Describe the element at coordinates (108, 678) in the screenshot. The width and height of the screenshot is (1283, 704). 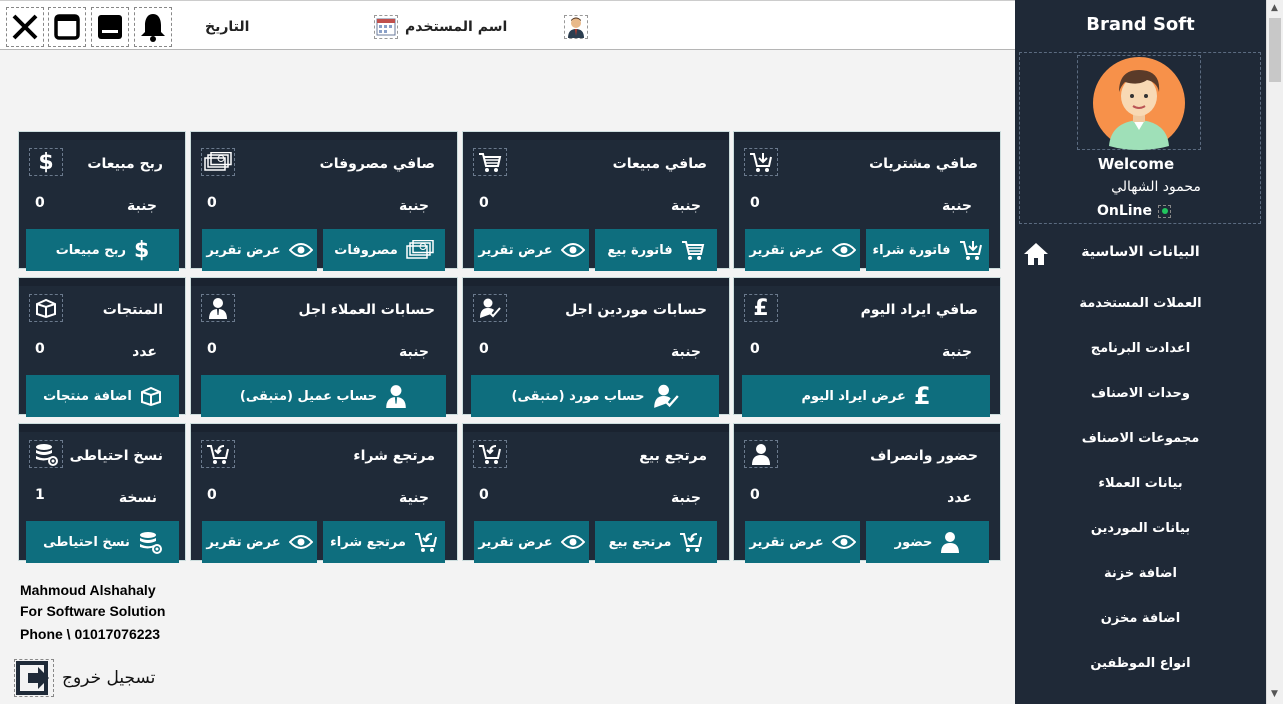
I see `logout-label: تسجيل خروج` at that location.